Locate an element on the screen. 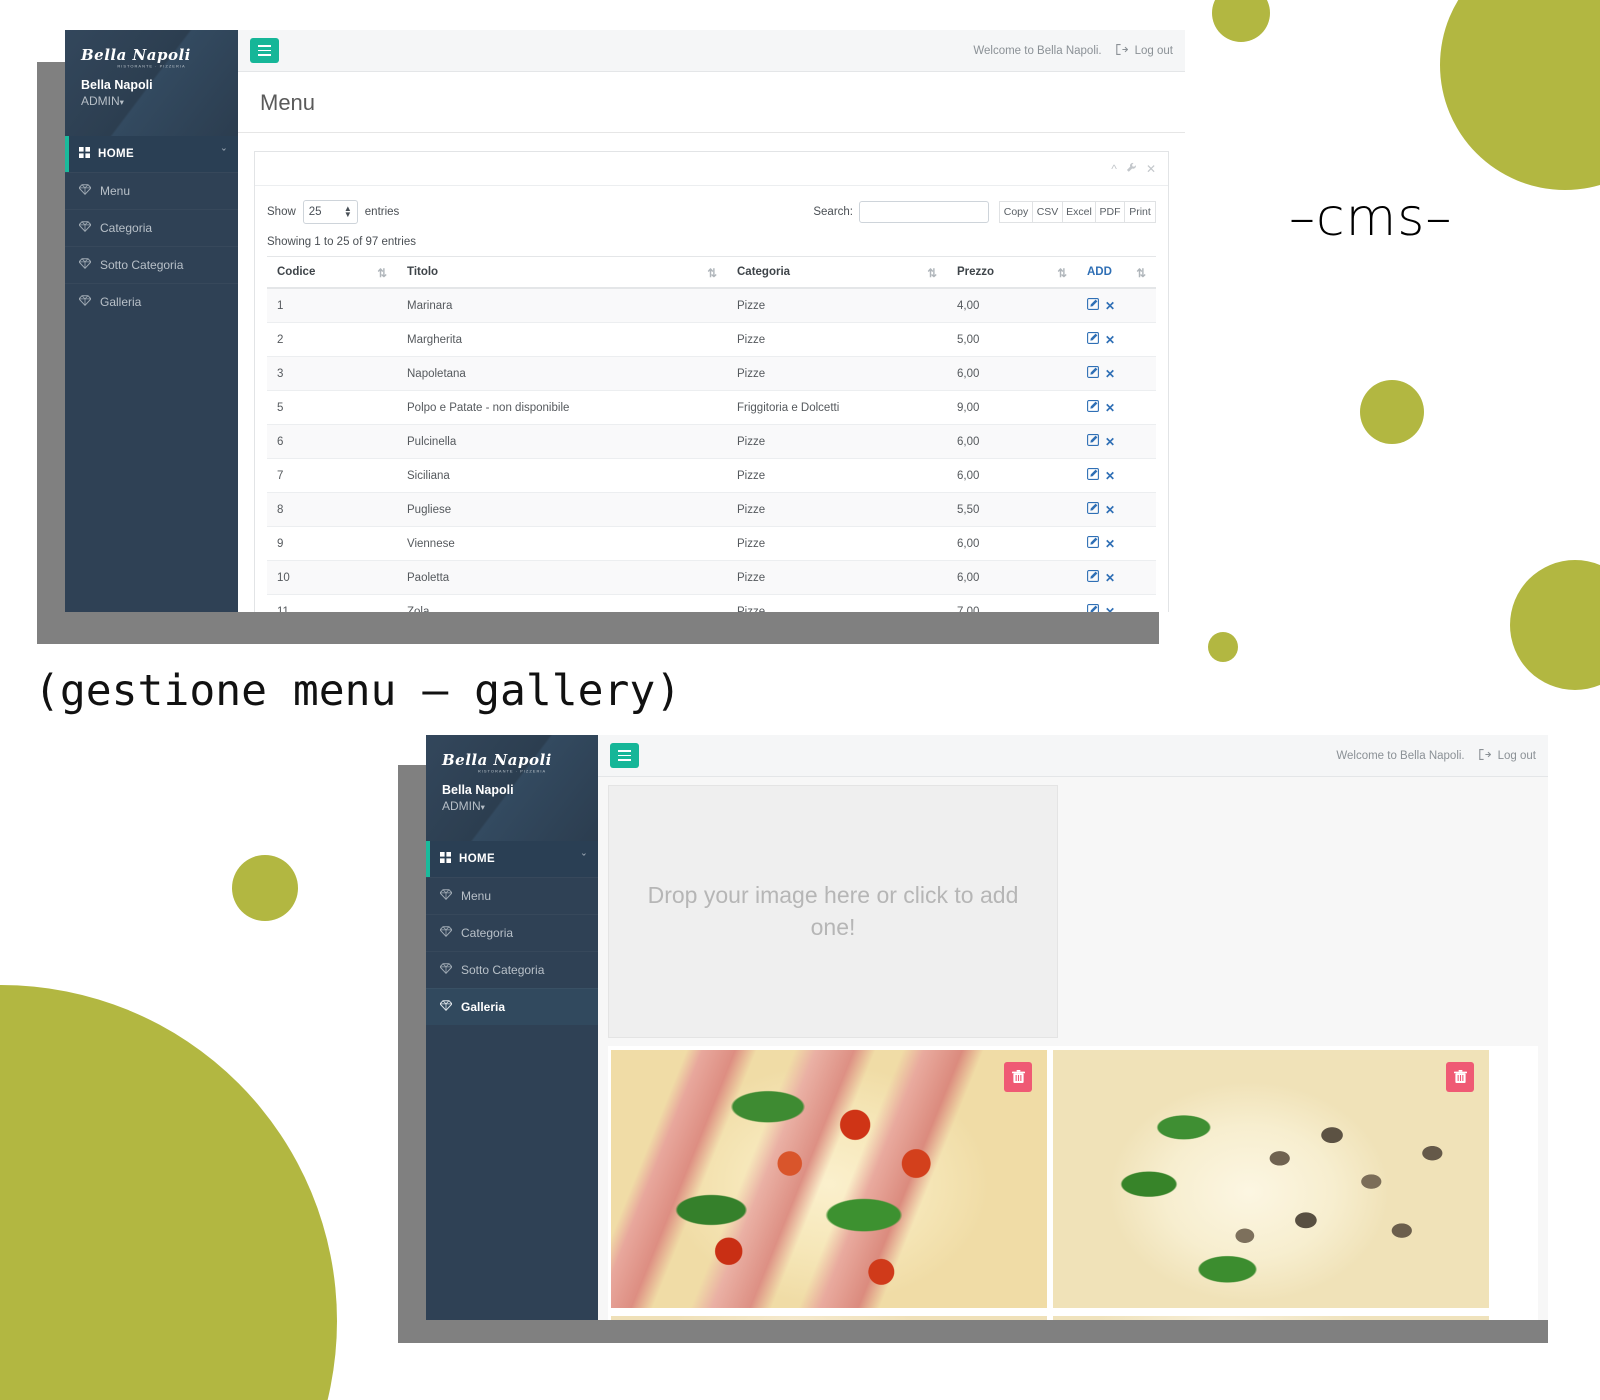  search-input is located at coordinates (924, 212).